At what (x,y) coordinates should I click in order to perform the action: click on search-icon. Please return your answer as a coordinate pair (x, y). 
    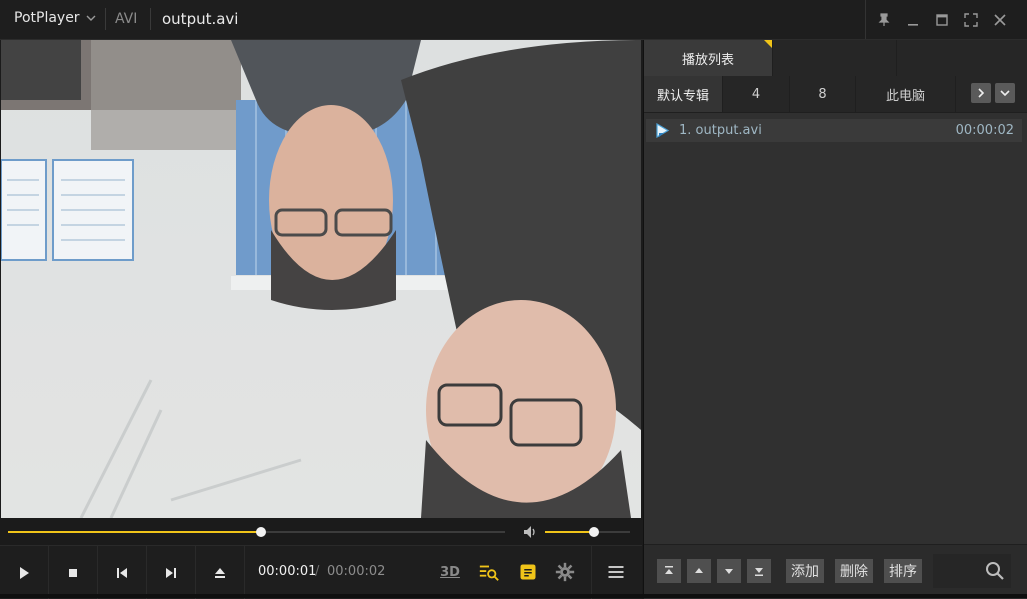
    Looking at the image, I should click on (995, 571).